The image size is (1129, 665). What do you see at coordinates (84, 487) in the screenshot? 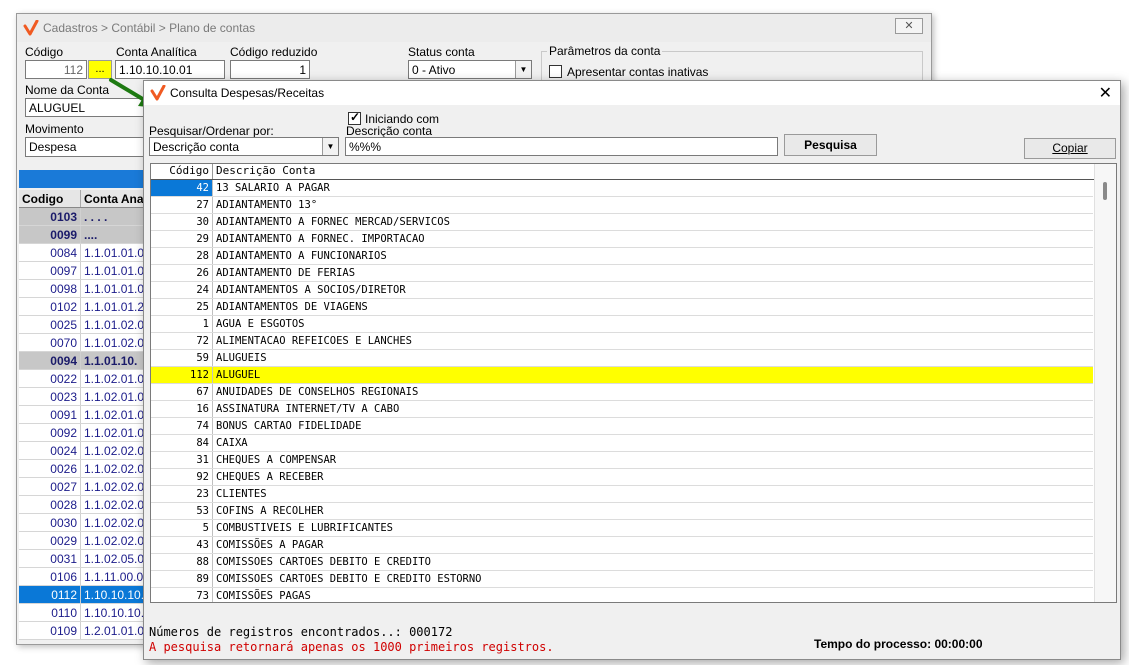
I see `table-row: 0027 1.1.02.02.0` at bounding box center [84, 487].